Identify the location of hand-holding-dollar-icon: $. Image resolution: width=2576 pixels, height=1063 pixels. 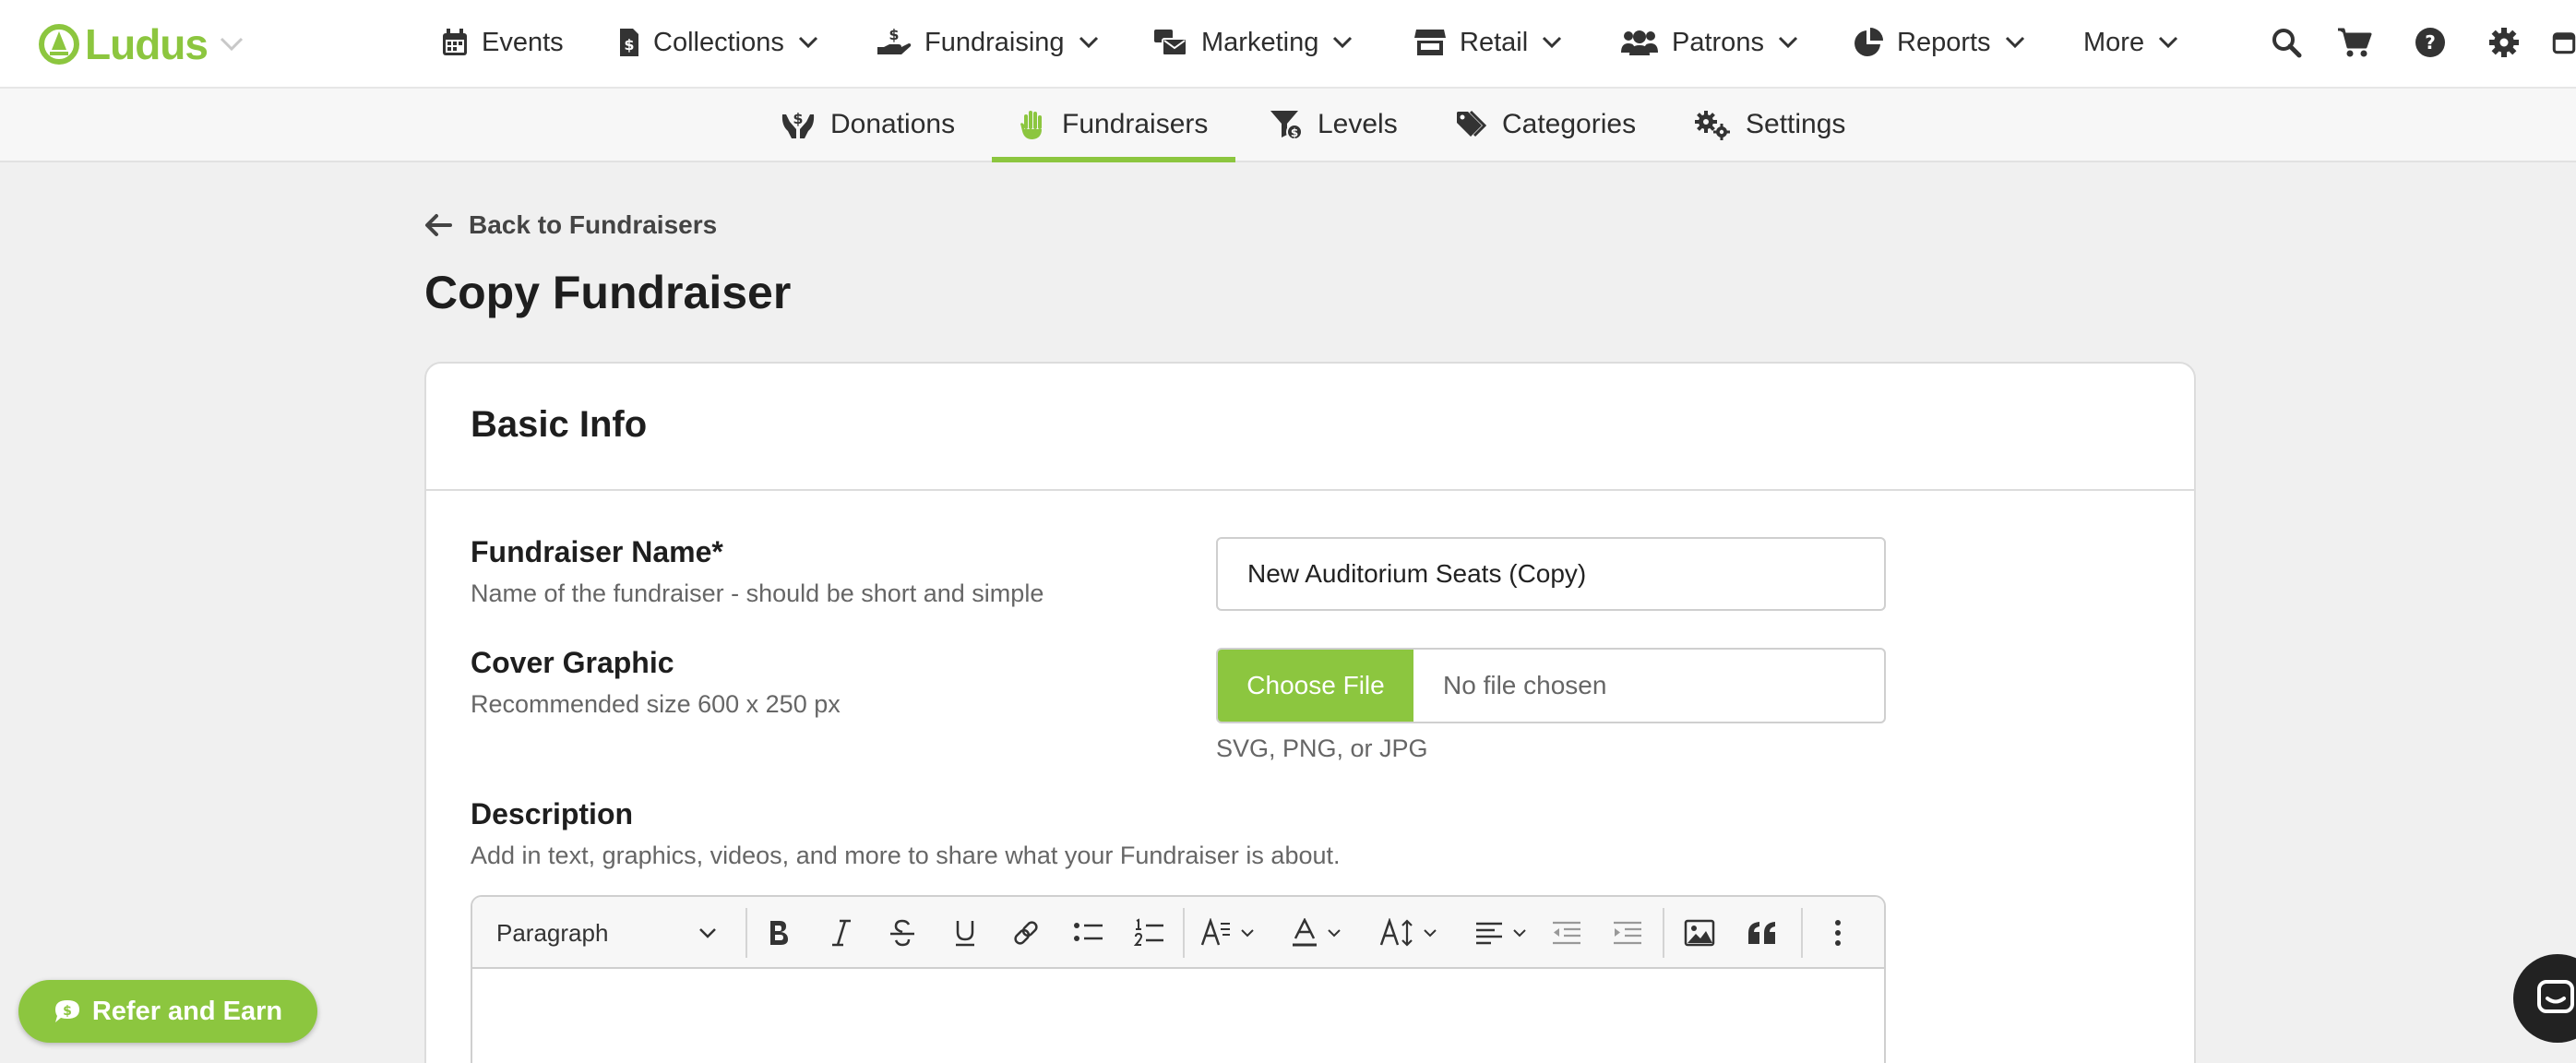
(895, 40).